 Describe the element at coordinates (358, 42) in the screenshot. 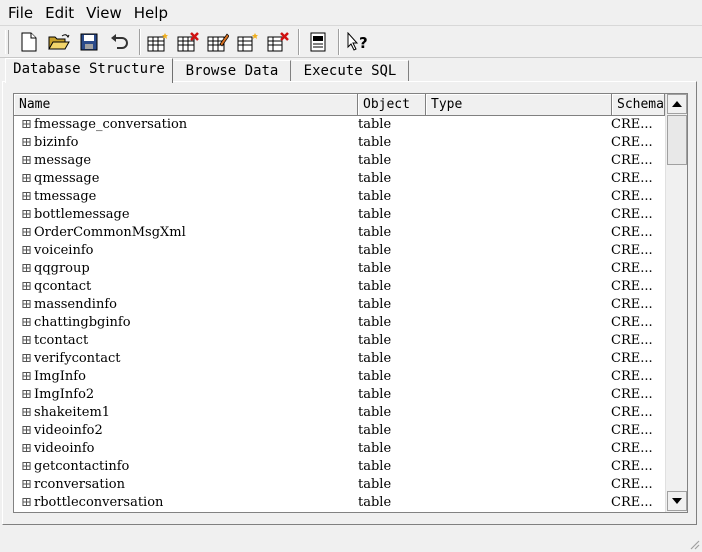

I see `whats-this-help-button: ?` at that location.